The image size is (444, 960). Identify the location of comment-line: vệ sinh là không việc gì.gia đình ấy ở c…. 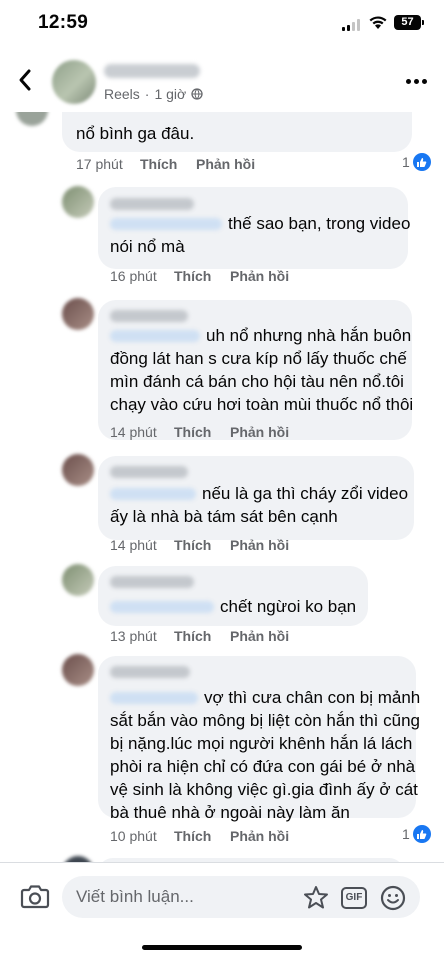
(264, 789).